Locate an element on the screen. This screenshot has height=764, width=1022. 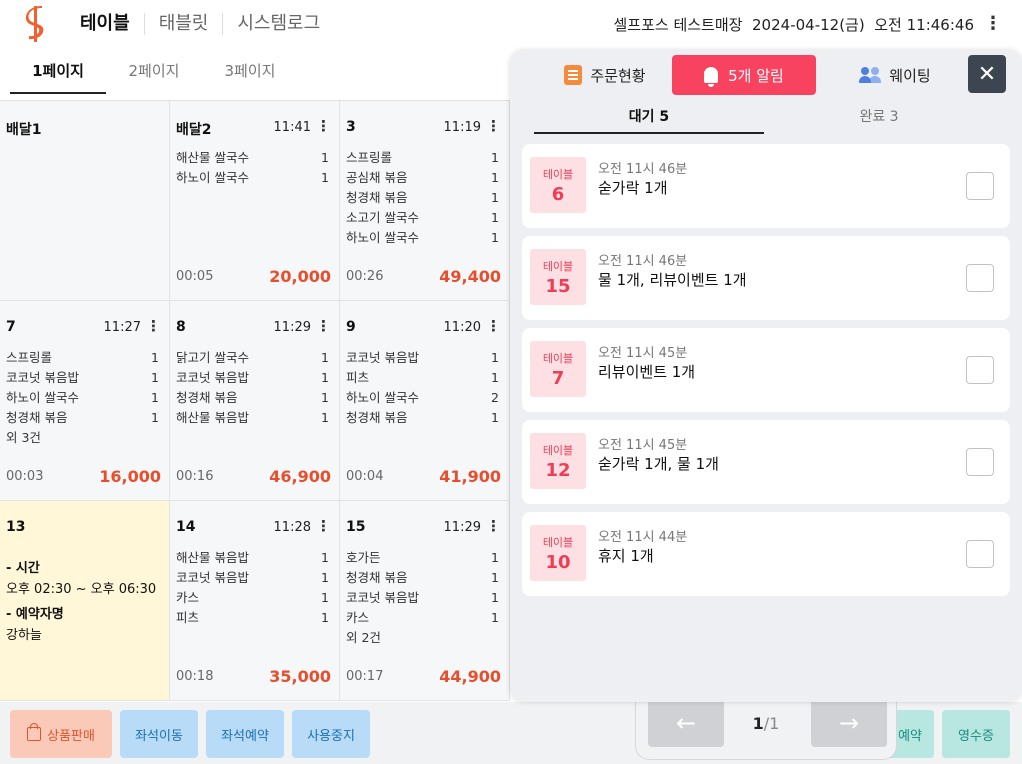
table-badge: 테이블 6 is located at coordinates (558, 185).